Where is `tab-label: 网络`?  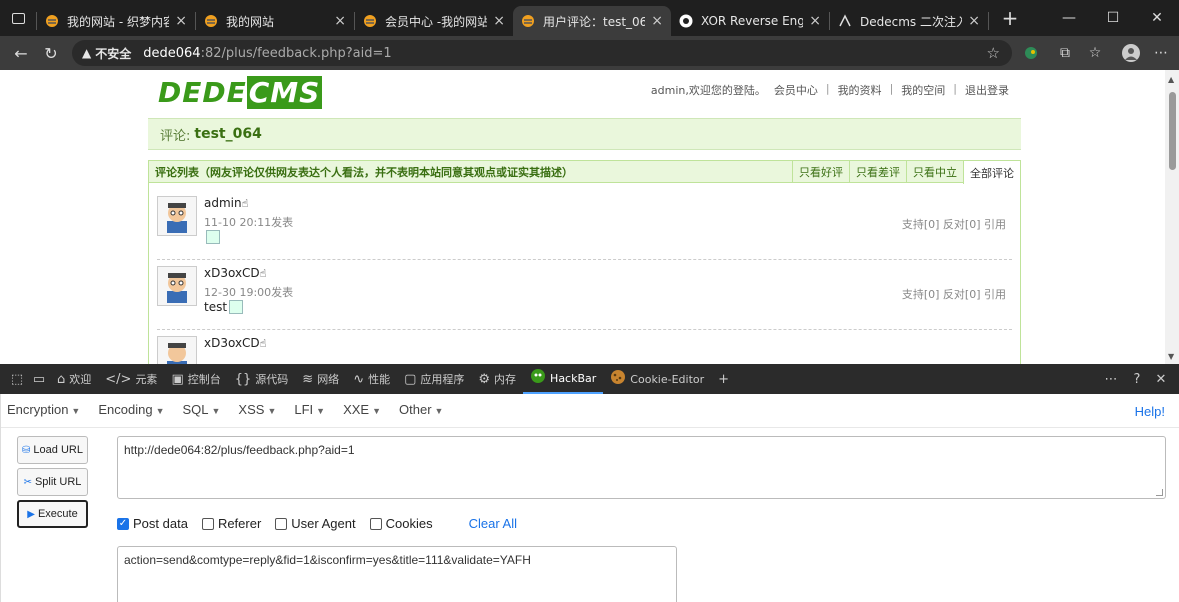
tab-label: 网络 is located at coordinates (328, 379).